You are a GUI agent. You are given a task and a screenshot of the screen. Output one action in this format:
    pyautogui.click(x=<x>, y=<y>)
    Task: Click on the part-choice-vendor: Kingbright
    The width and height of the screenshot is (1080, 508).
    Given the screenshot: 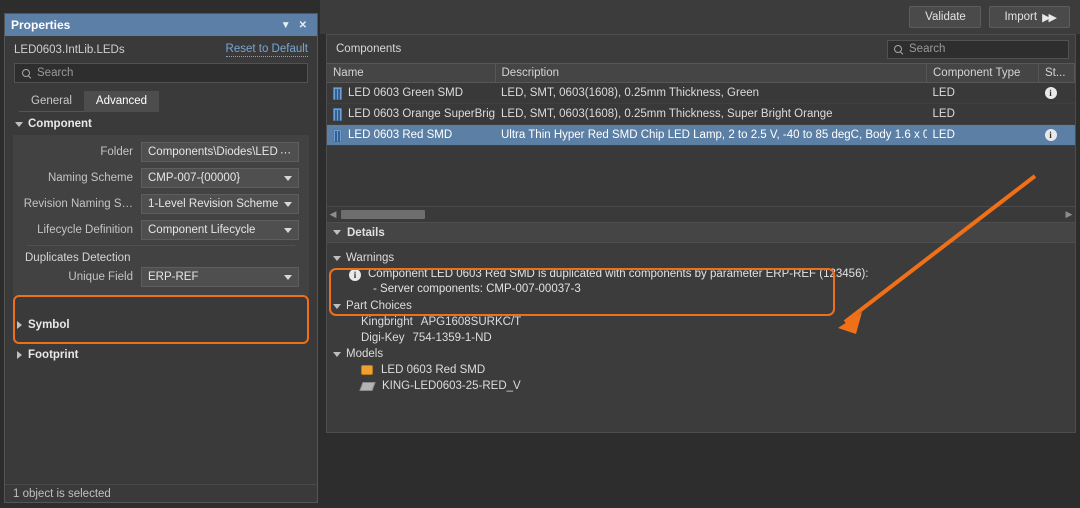 What is the action you would take?
    pyautogui.click(x=387, y=322)
    